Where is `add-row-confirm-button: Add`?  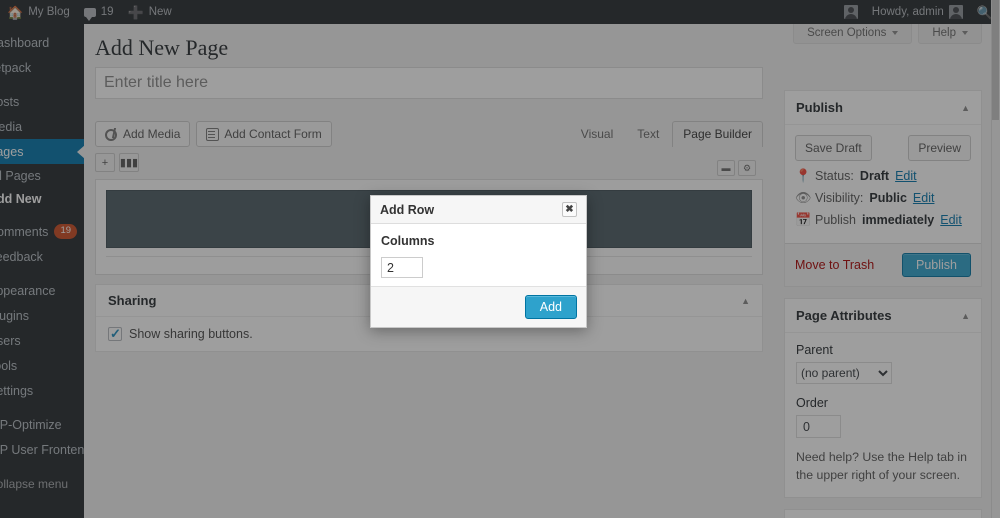 add-row-confirm-button: Add is located at coordinates (550, 307).